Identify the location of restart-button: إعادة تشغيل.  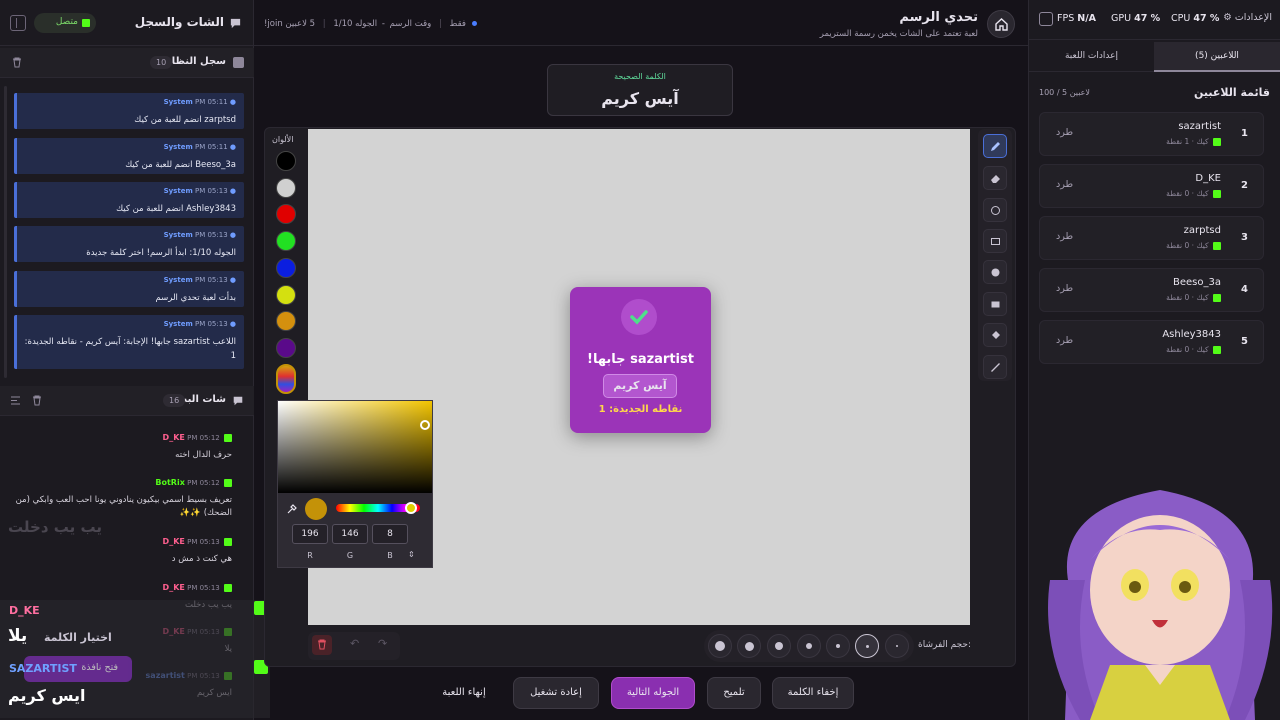
(556, 693).